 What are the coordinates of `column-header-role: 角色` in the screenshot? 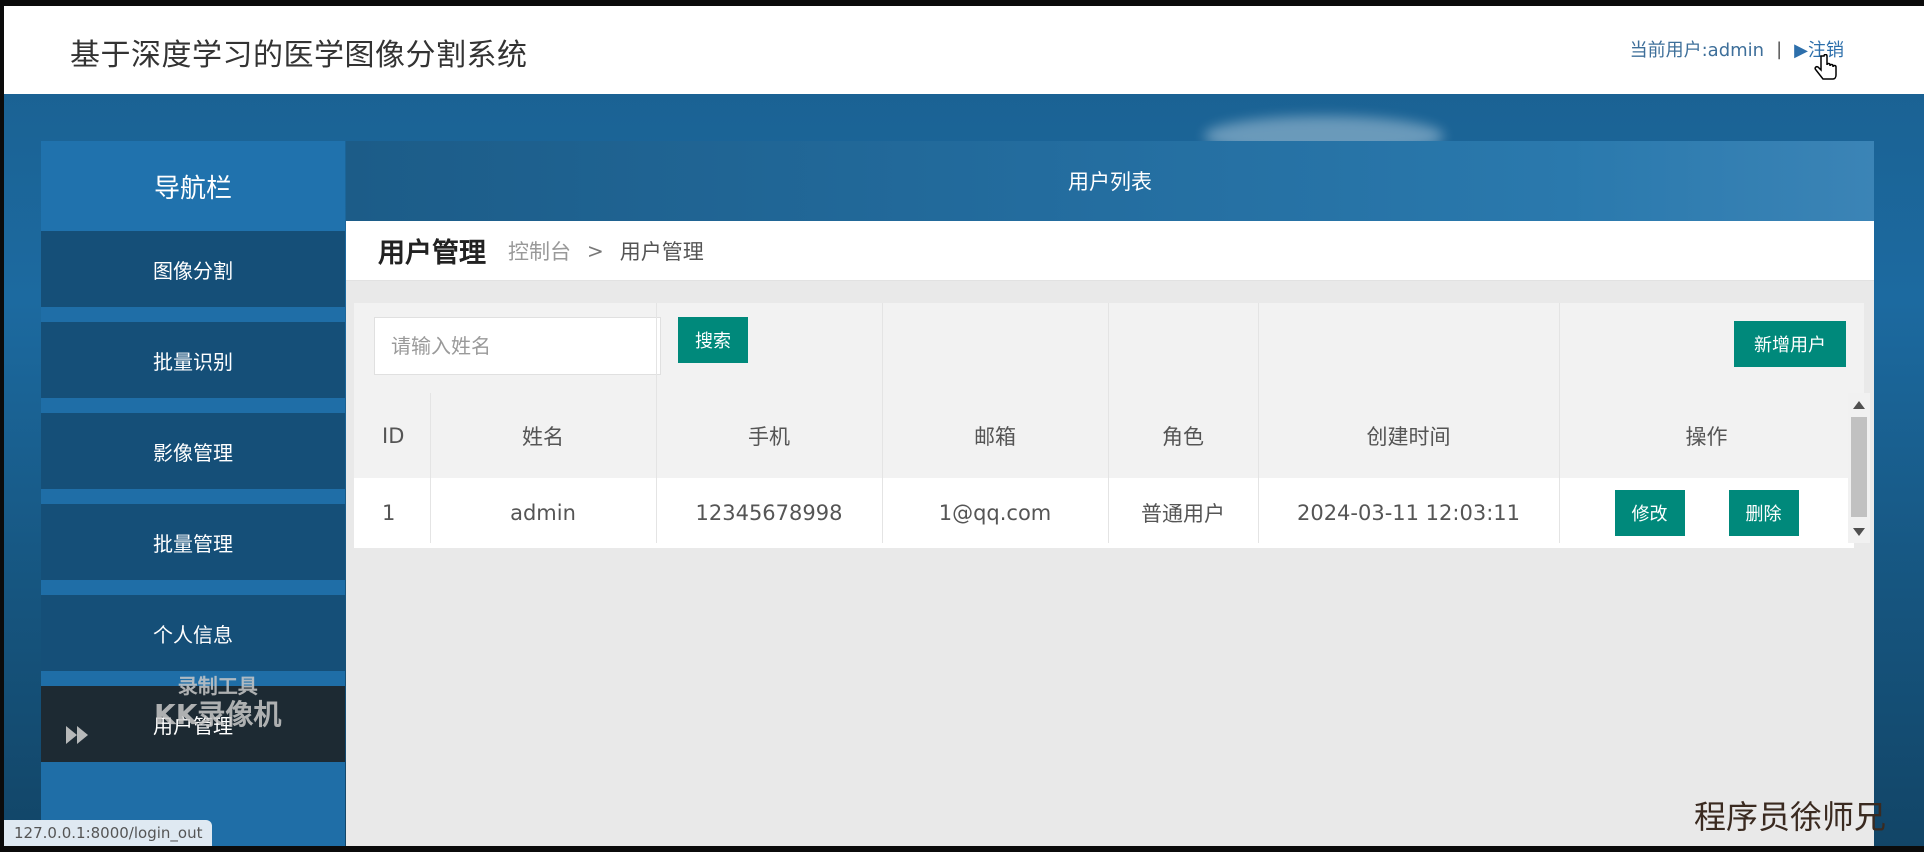 It's located at (1183, 435).